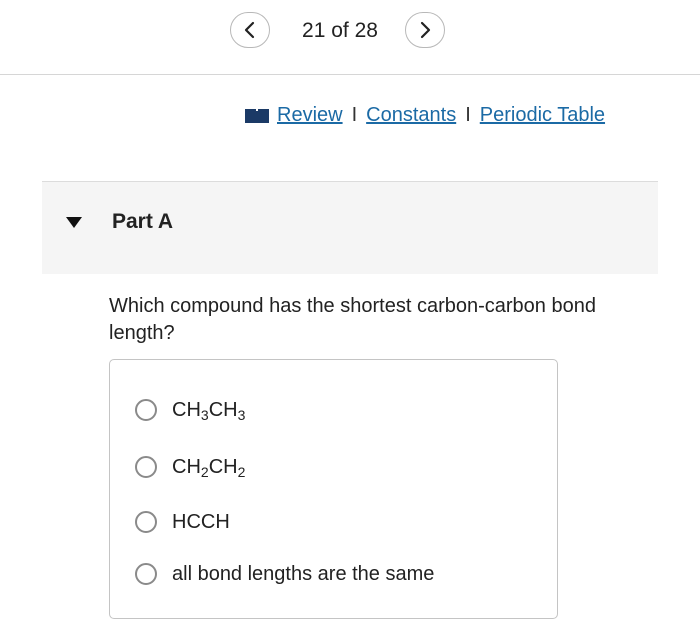  Describe the element at coordinates (201, 521) in the screenshot. I see `option-label: HCCH` at that location.